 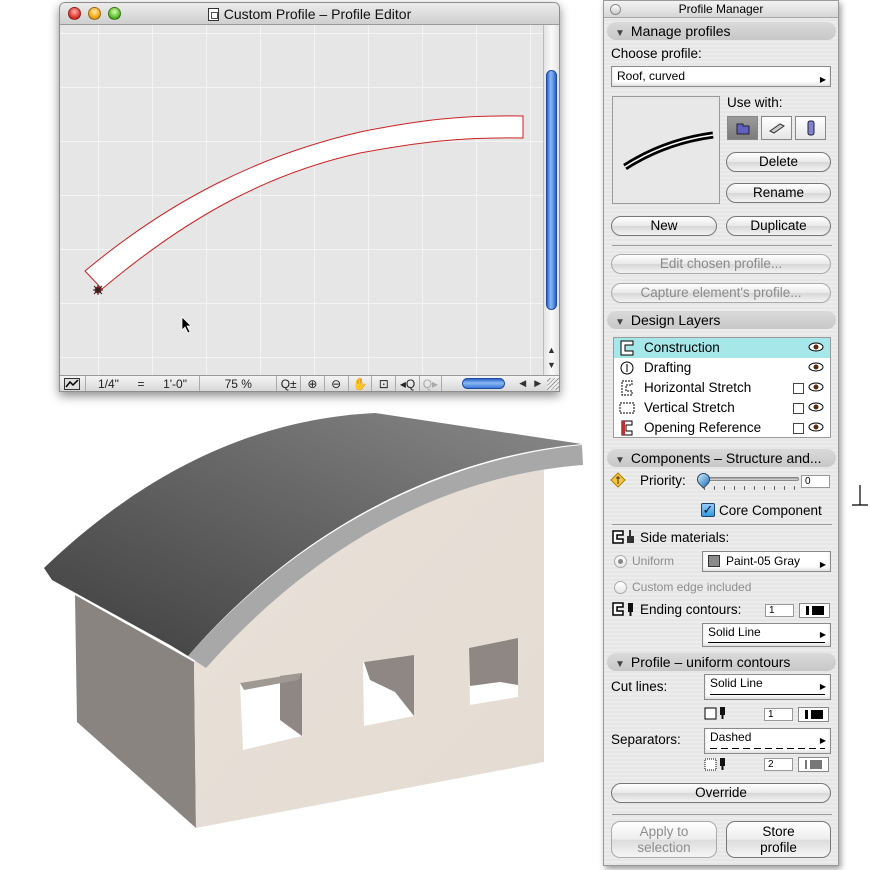 What do you see at coordinates (664, 847) in the screenshot?
I see `button-label-line-2: selection` at bounding box center [664, 847].